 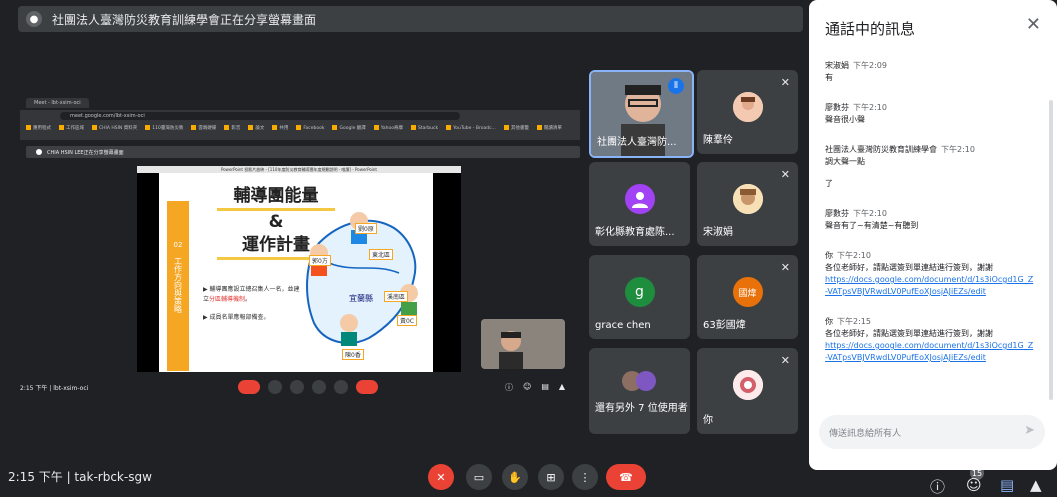 I want to click on activities-icon: ▲, so click(x=1036, y=485).